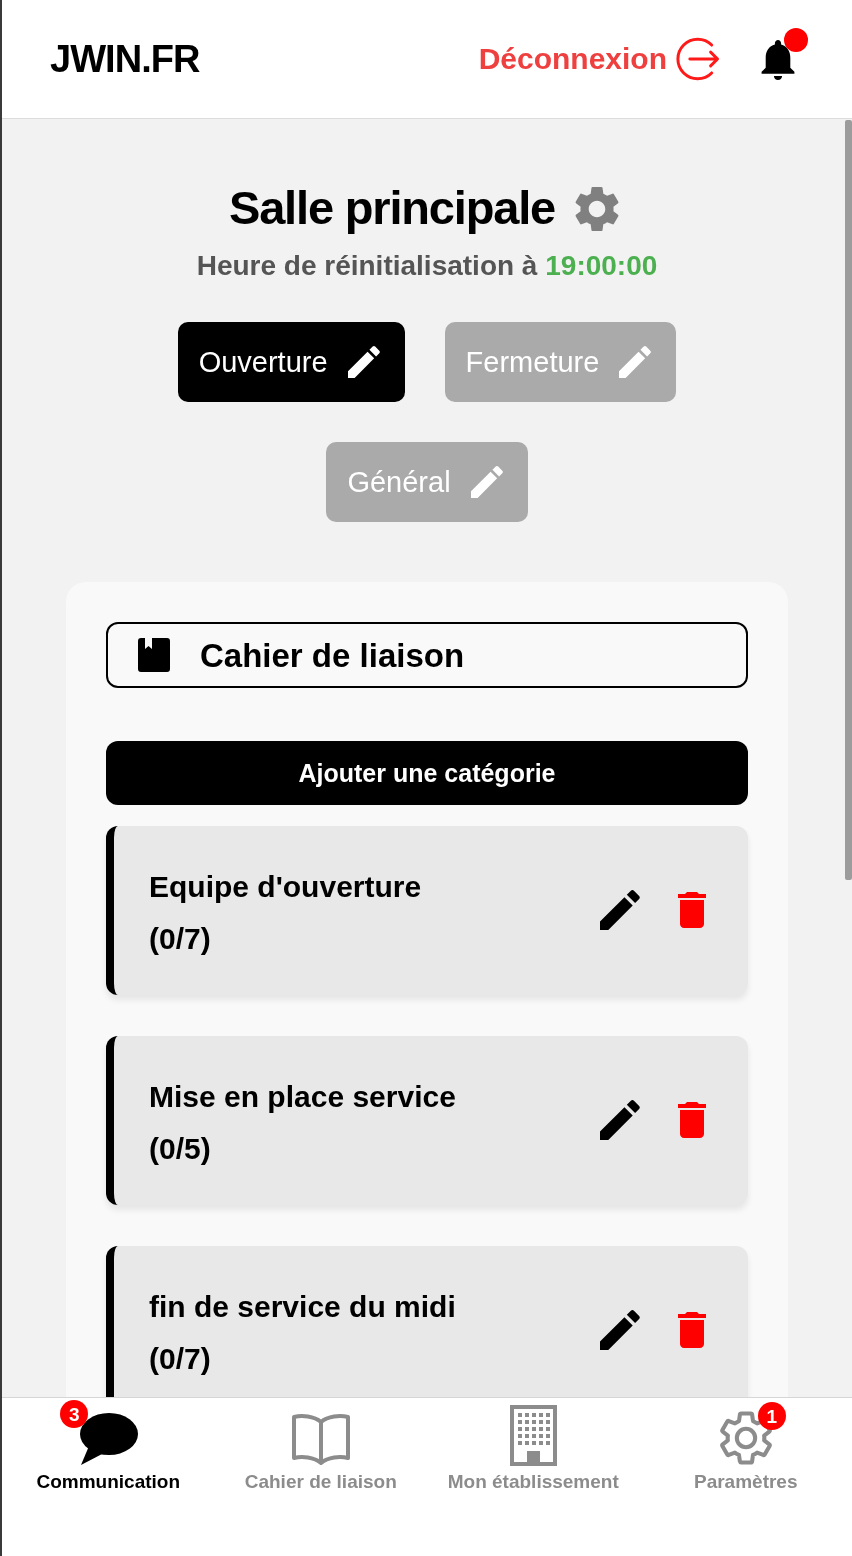  Describe the element at coordinates (303, 1307) in the screenshot. I see `category-name: fin de service du midi` at that location.